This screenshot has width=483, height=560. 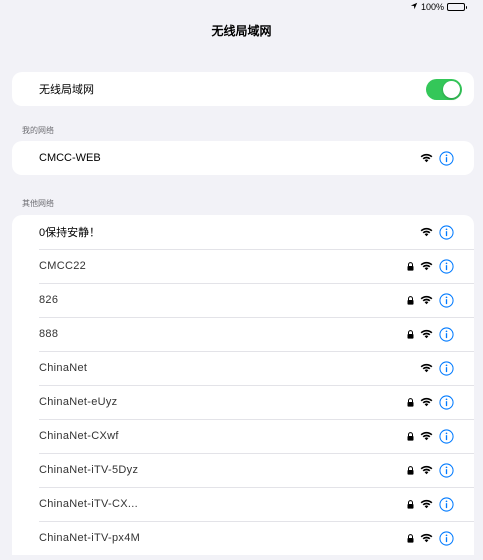 What do you see at coordinates (243, 266) in the screenshot?
I see `network-row: CMCC22` at bounding box center [243, 266].